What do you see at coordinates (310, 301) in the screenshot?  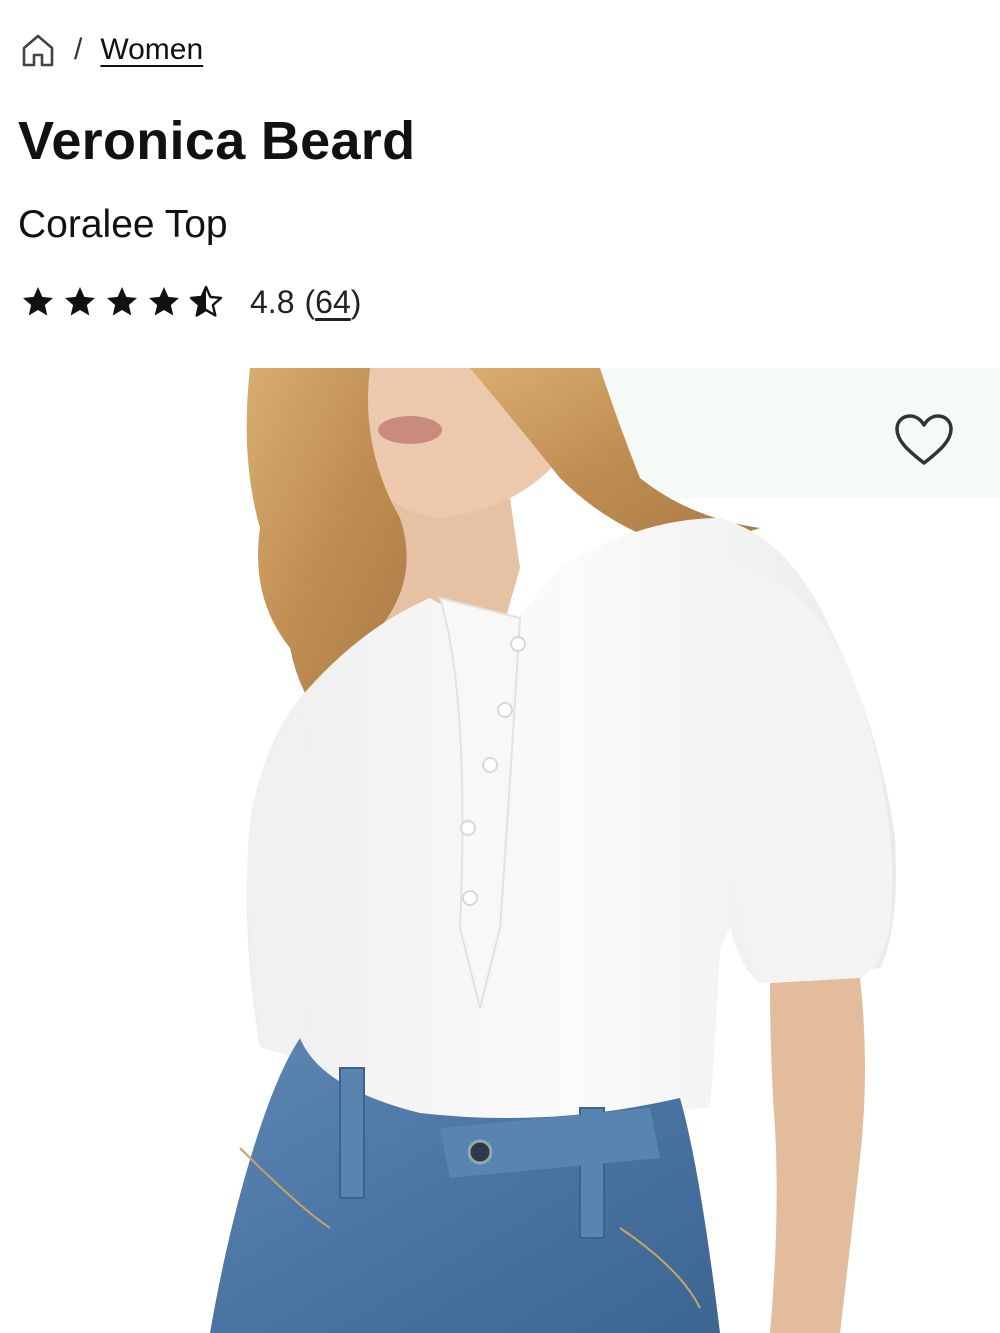 I see `review-count-open: (` at bounding box center [310, 301].